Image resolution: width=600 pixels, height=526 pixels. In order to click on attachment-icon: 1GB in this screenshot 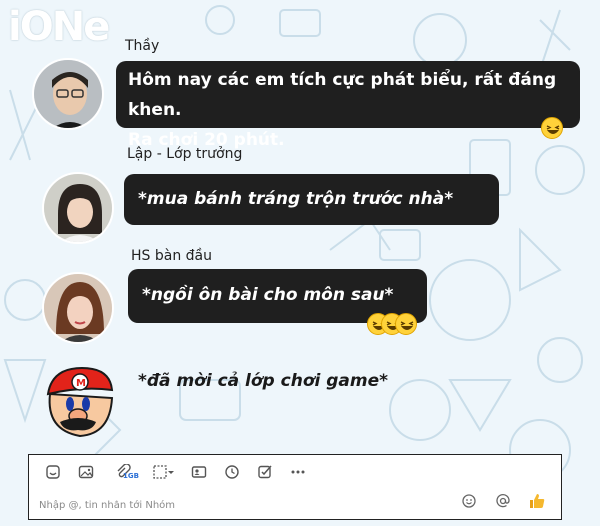, I will do `click(124, 472)`.